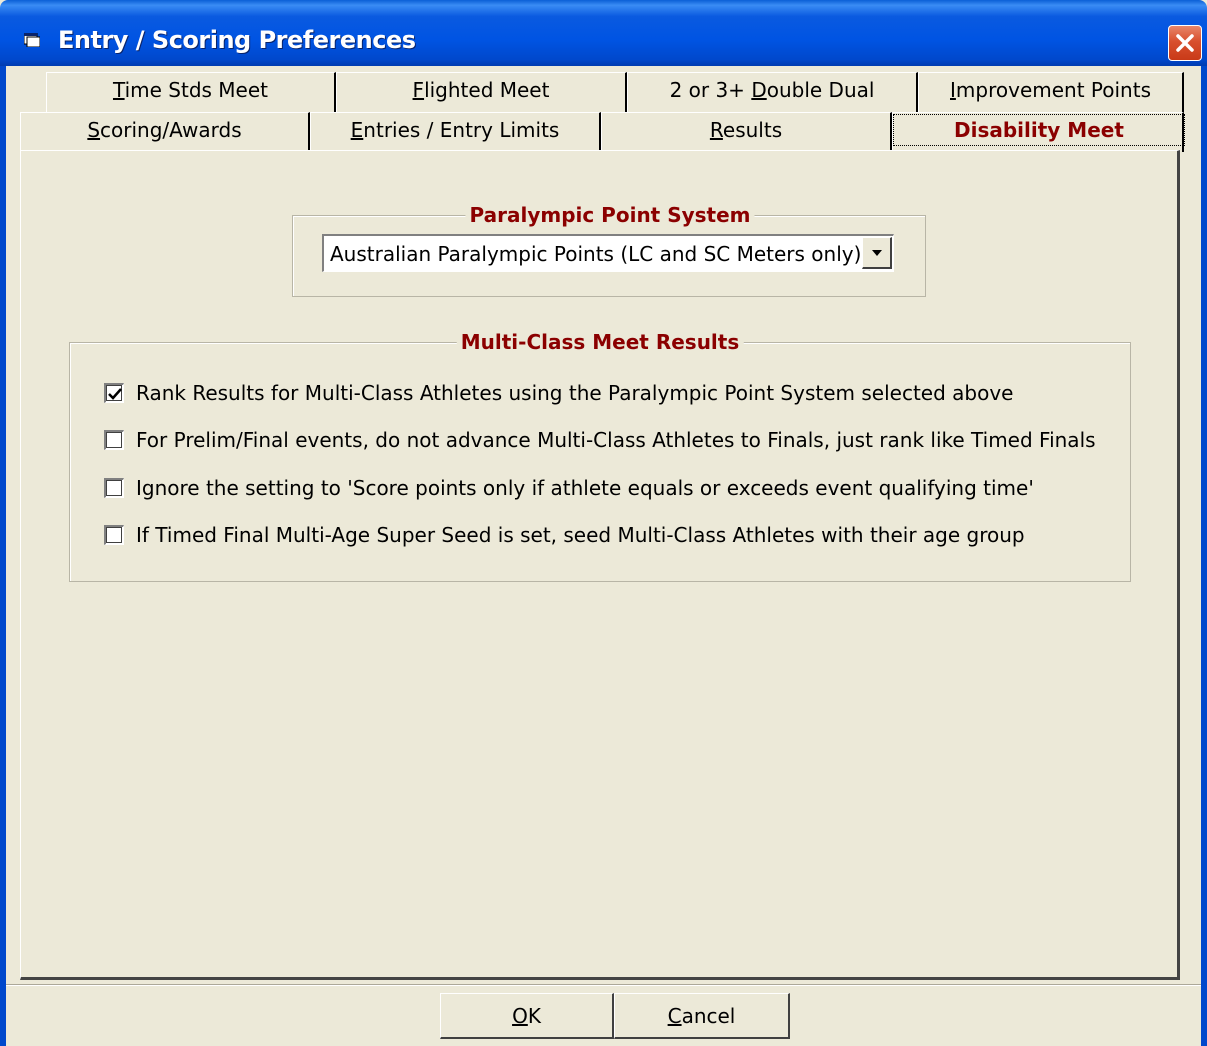 This screenshot has width=1207, height=1046. Describe the element at coordinates (603, 33) in the screenshot. I see `title-bar: Entry / Scoring Preferences` at that location.